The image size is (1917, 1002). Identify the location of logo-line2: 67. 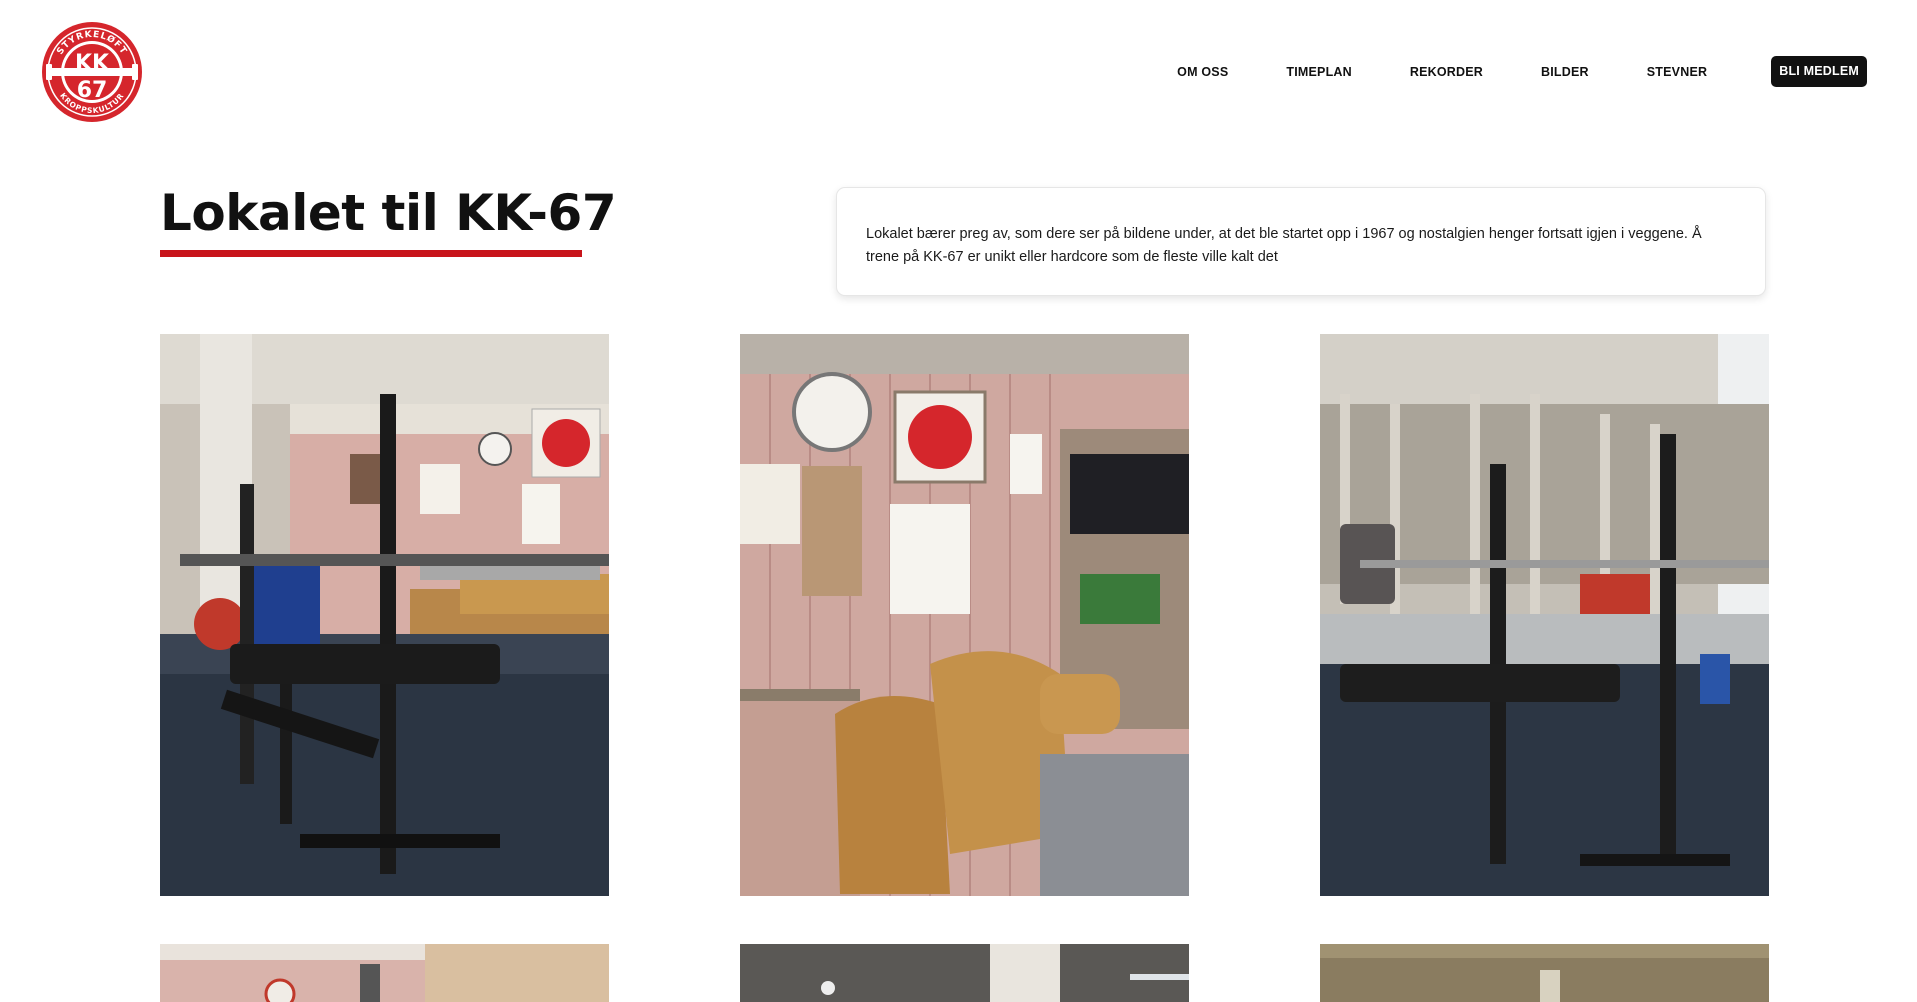
(92, 90).